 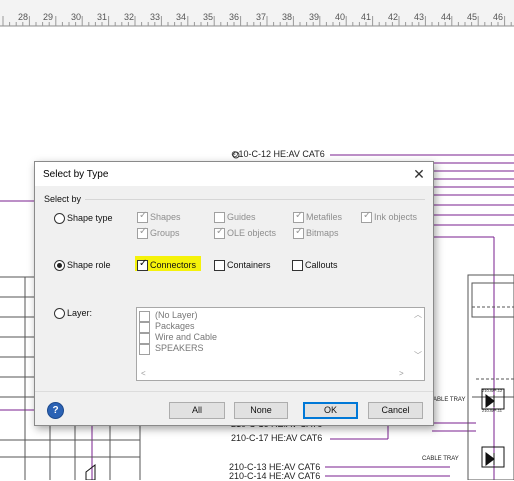 What do you see at coordinates (278, 154) in the screenshot?
I see `cable-label: ⊙10-C-12 HE:AV CAT6` at bounding box center [278, 154].